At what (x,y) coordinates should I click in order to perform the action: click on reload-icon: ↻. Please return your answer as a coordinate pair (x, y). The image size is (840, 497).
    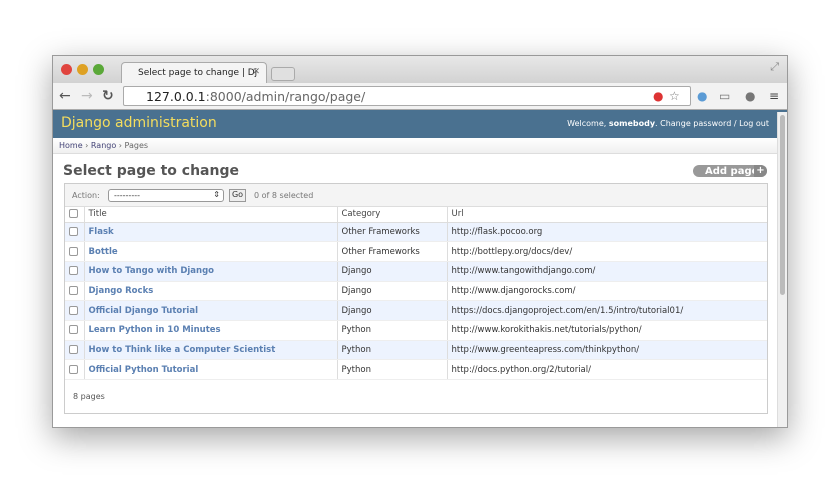
    Looking at the image, I should click on (108, 96).